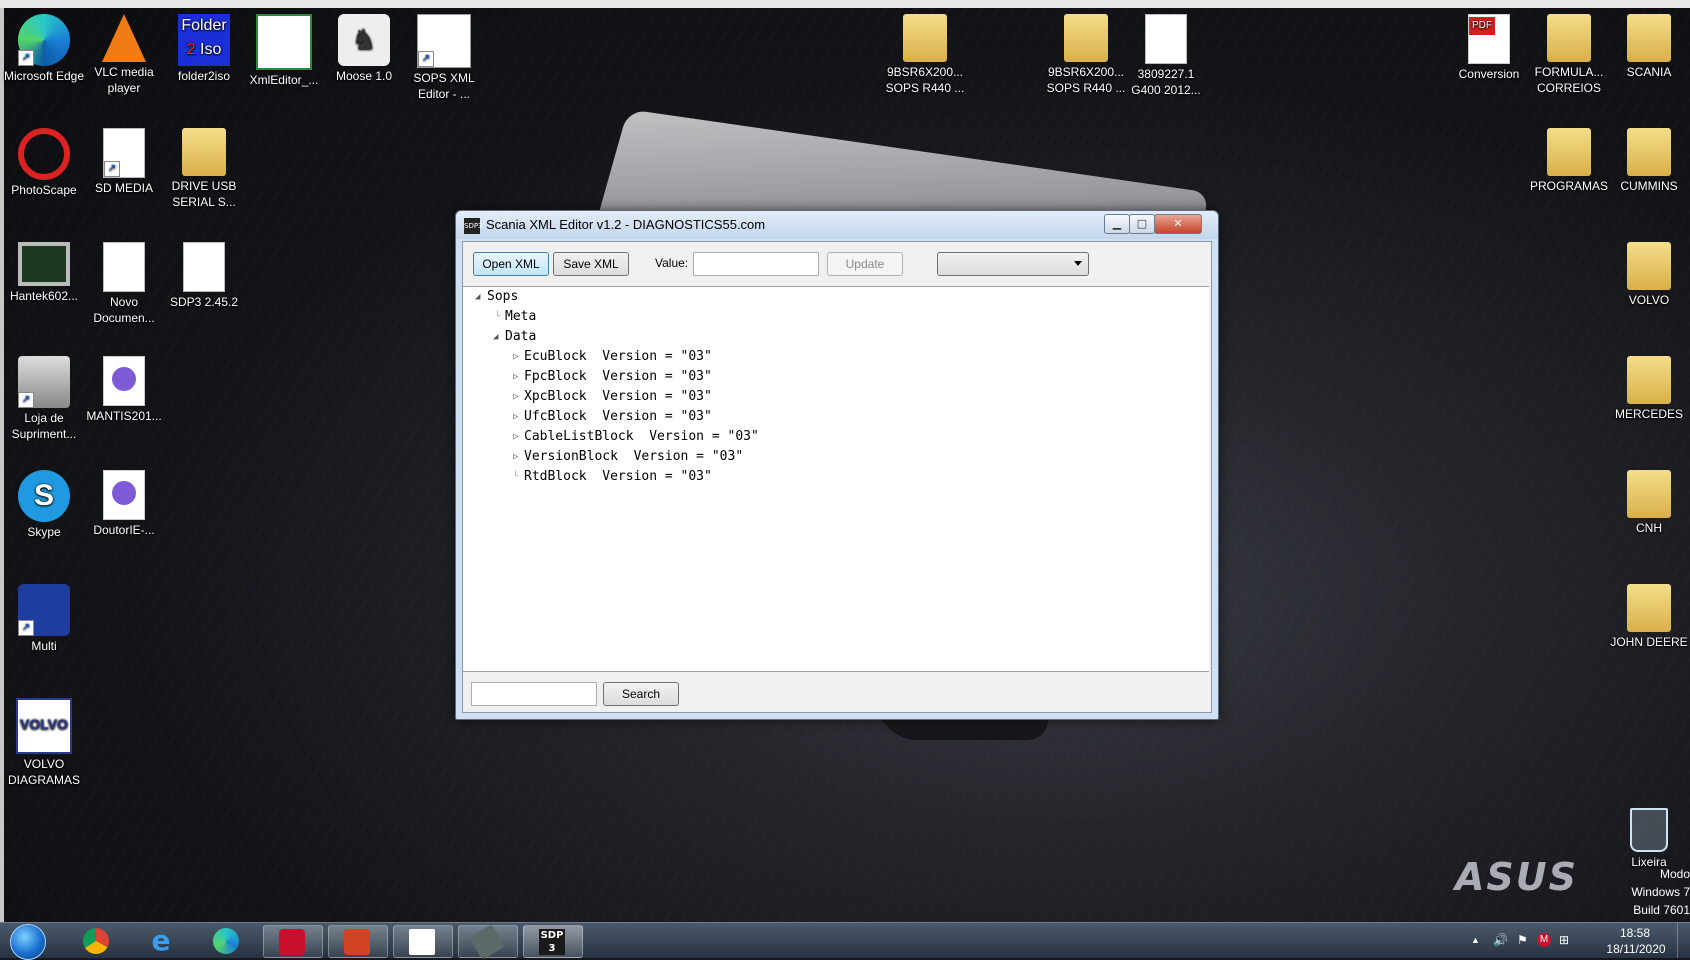  Describe the element at coordinates (1500, 940) in the screenshot. I see `volume-icon: 🔊` at that location.